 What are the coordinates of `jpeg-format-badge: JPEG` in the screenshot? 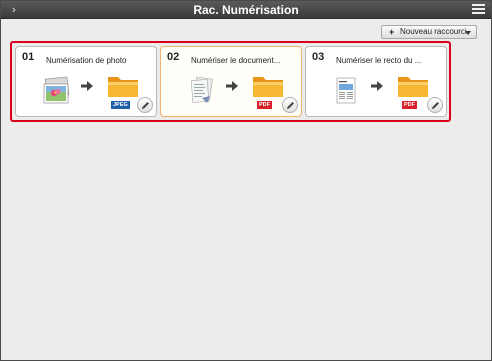 It's located at (120, 105).